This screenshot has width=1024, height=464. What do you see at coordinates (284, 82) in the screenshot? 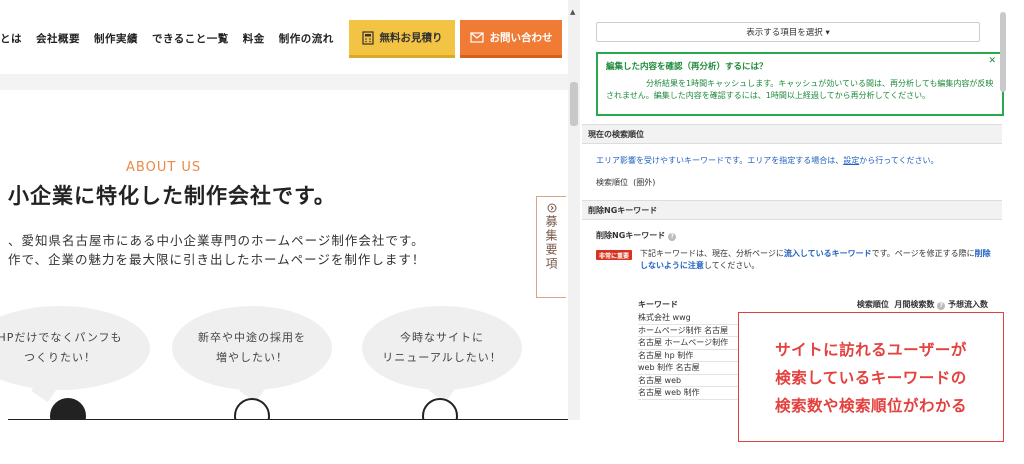
I see `section-divider` at bounding box center [284, 82].